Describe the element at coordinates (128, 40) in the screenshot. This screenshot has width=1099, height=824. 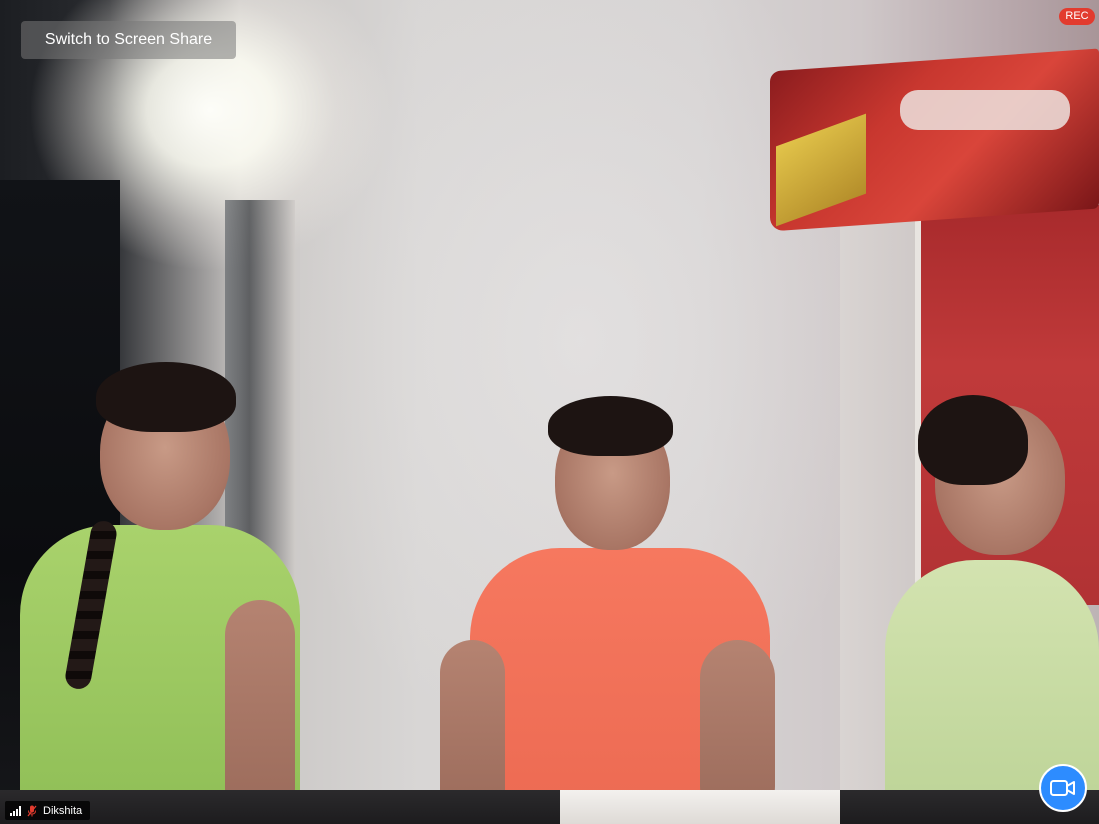
I see `switch-to-screen-share-button: Switch to Screen Share` at that location.